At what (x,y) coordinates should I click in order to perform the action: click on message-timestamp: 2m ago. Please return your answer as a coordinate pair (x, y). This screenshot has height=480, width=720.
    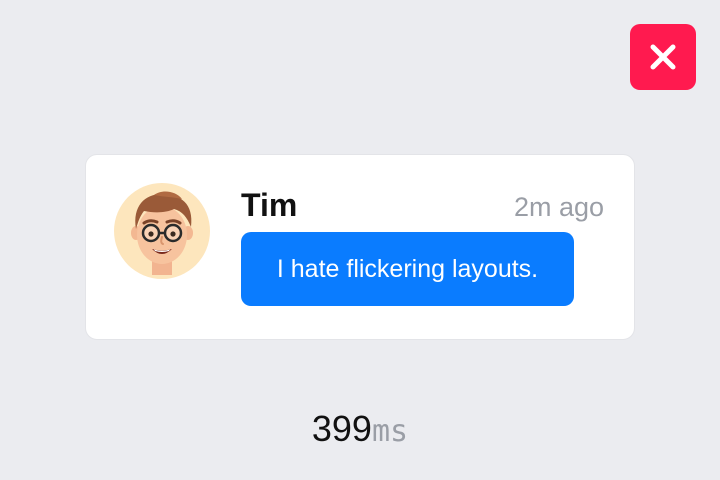
    Looking at the image, I should click on (558, 207).